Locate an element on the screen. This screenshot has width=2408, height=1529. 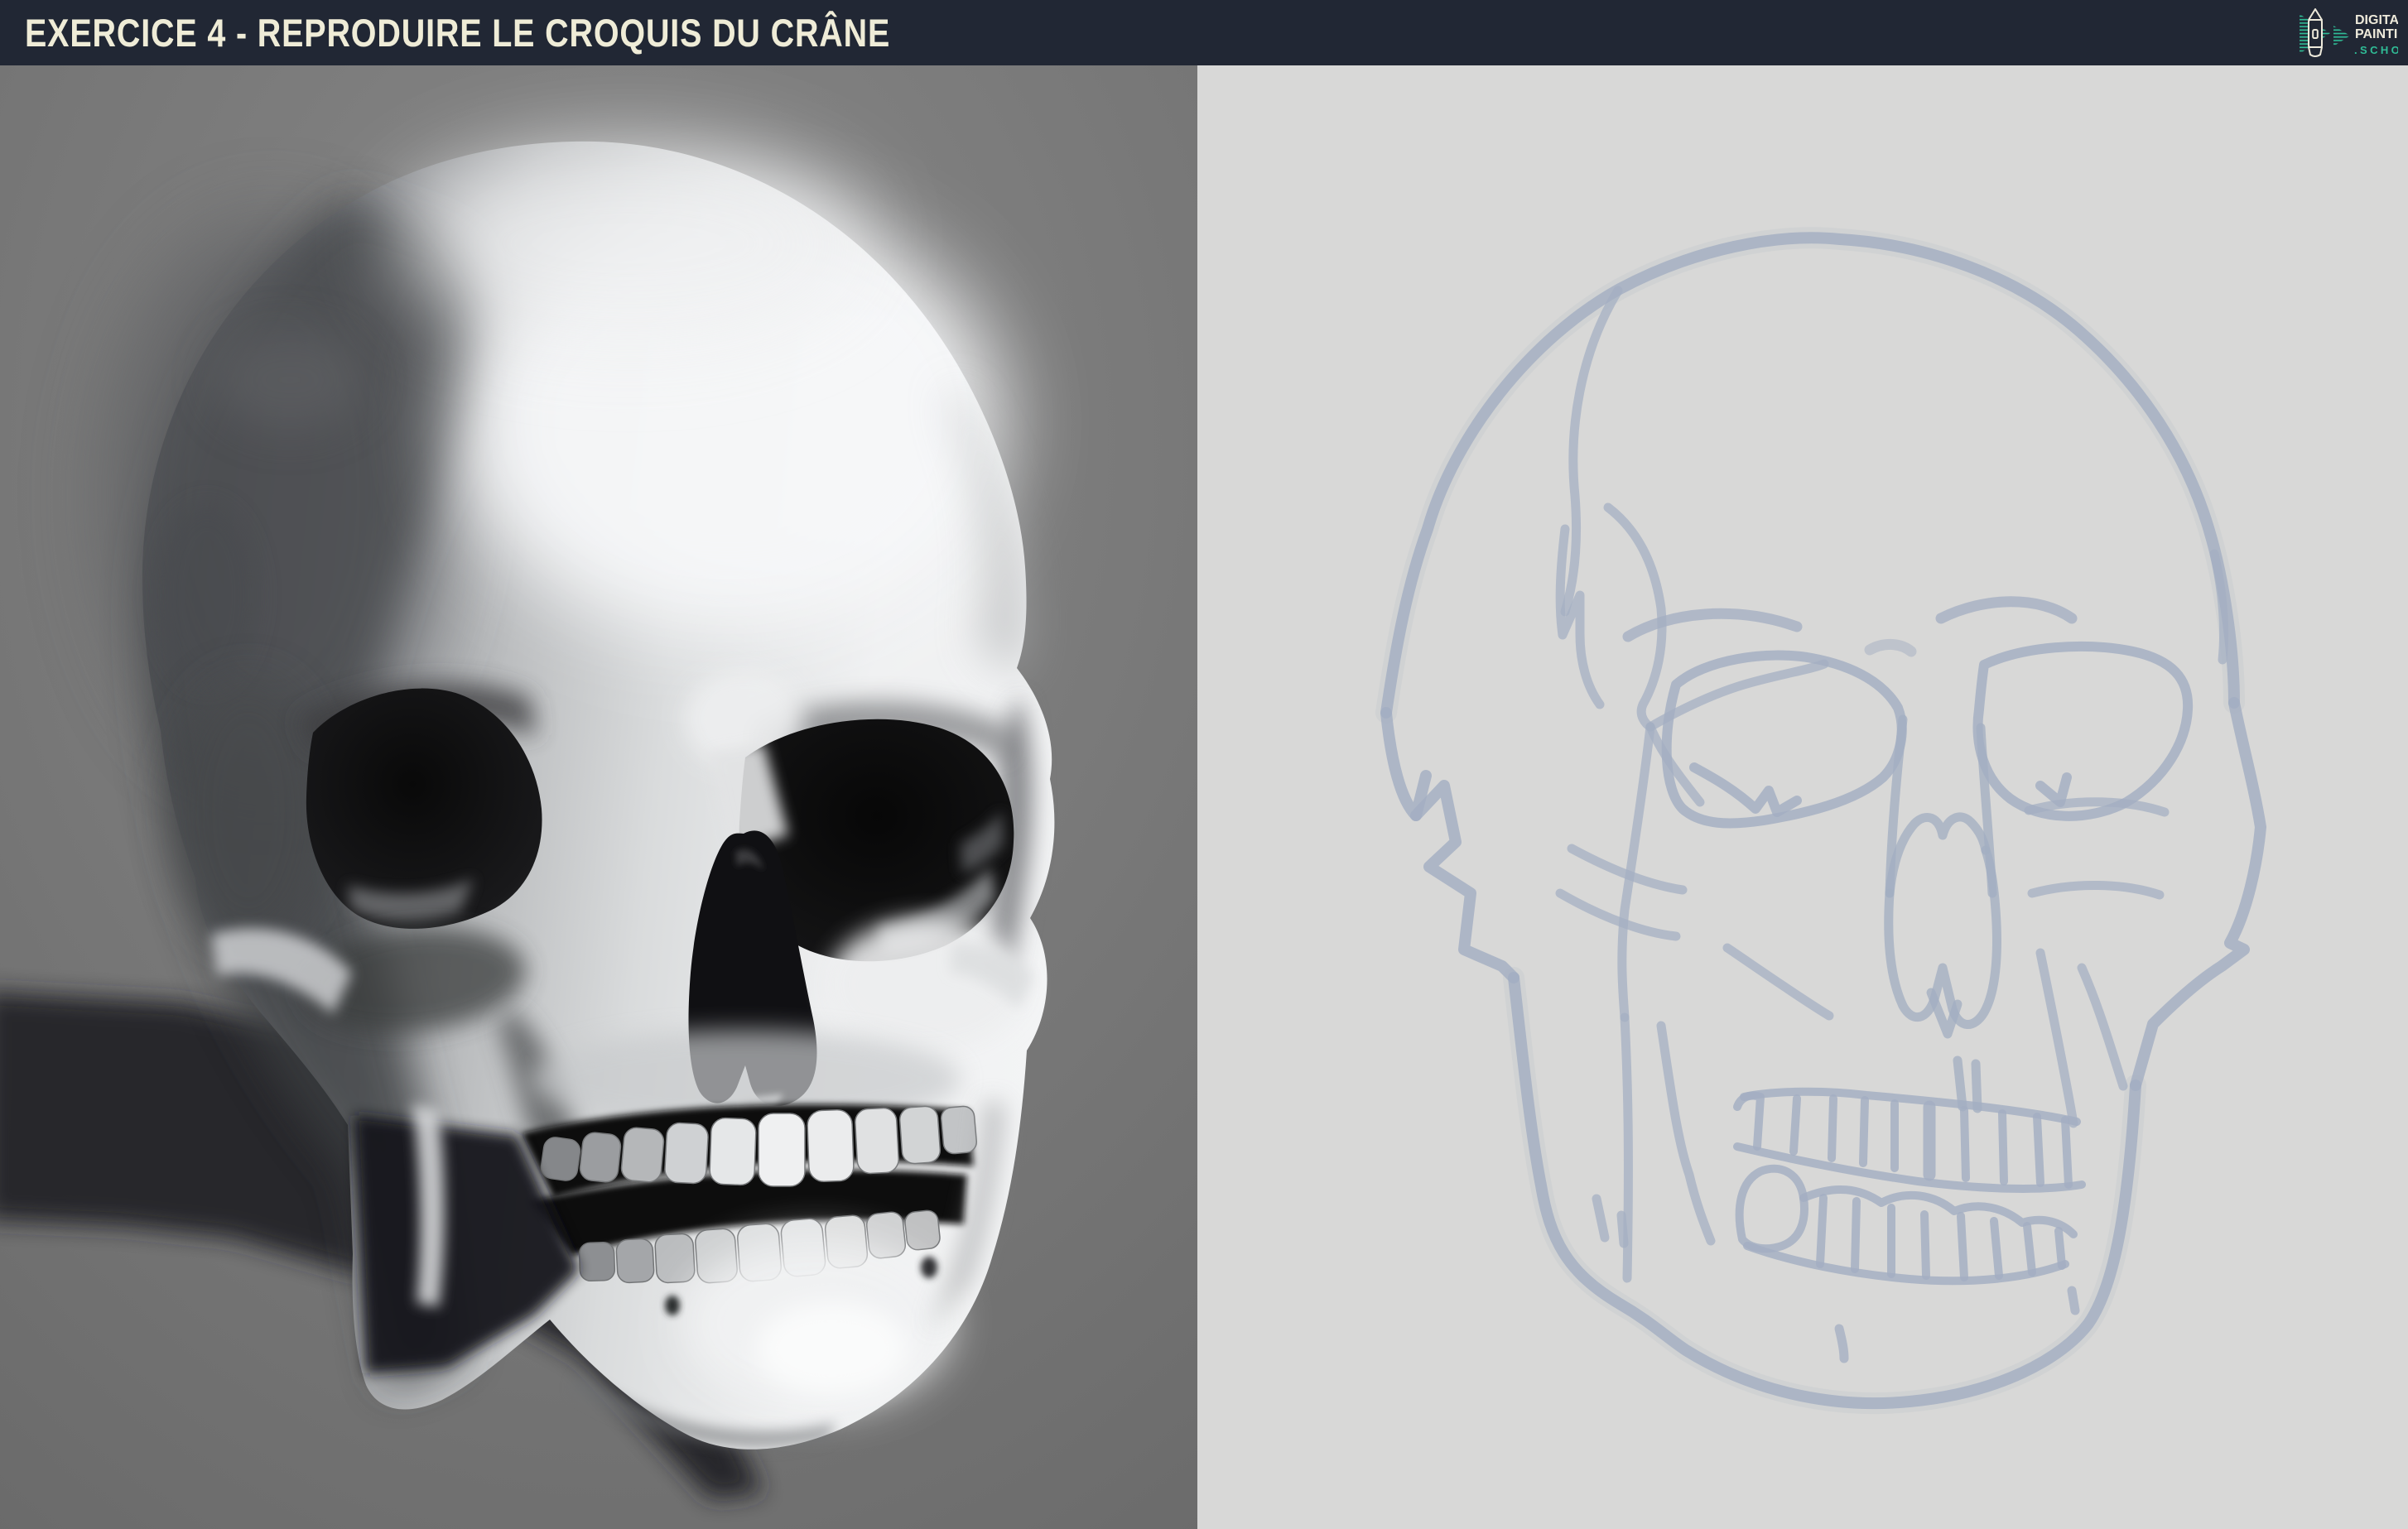
chin-highlight-core is located at coordinates (832, 1348).